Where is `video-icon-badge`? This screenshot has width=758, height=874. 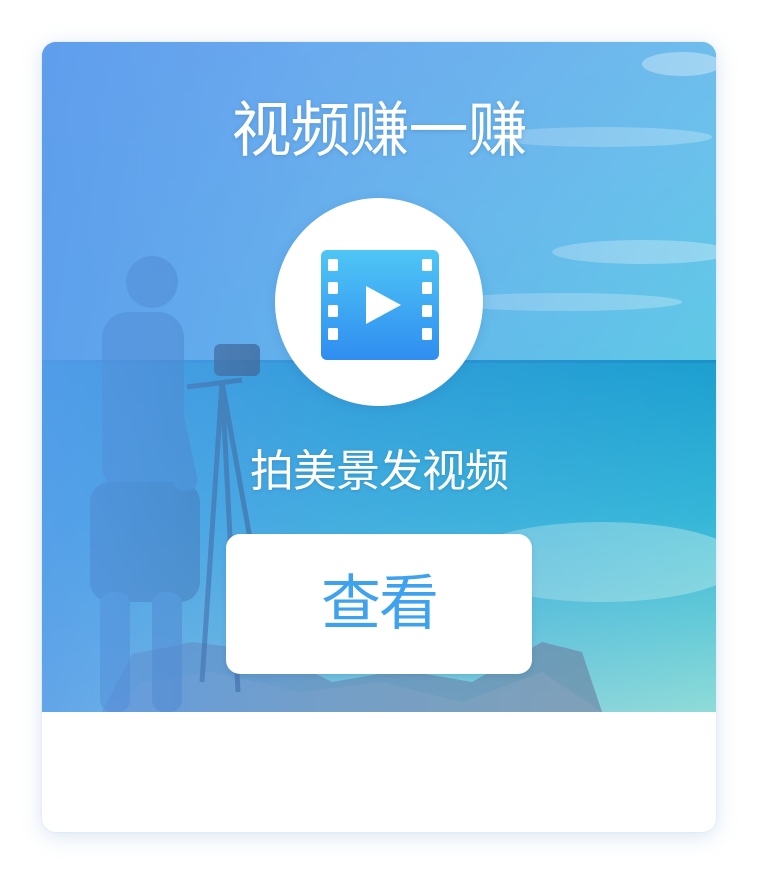
video-icon-badge is located at coordinates (379, 302).